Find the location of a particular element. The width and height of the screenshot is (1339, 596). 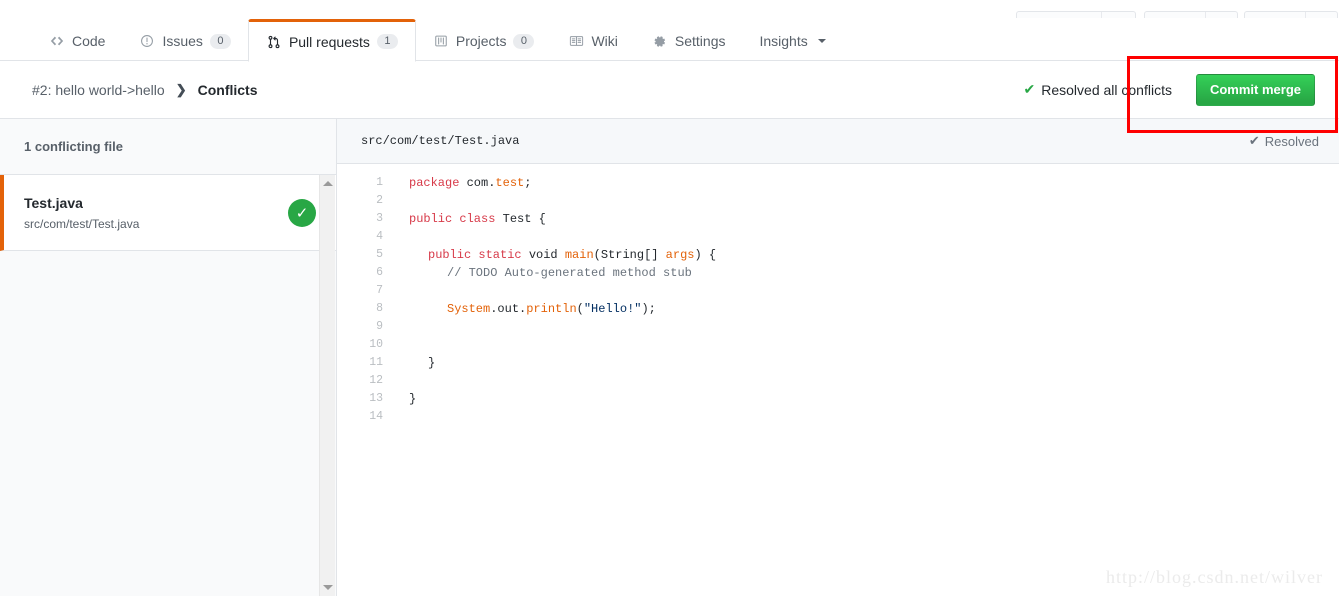

code-token: void is located at coordinates (546, 255).